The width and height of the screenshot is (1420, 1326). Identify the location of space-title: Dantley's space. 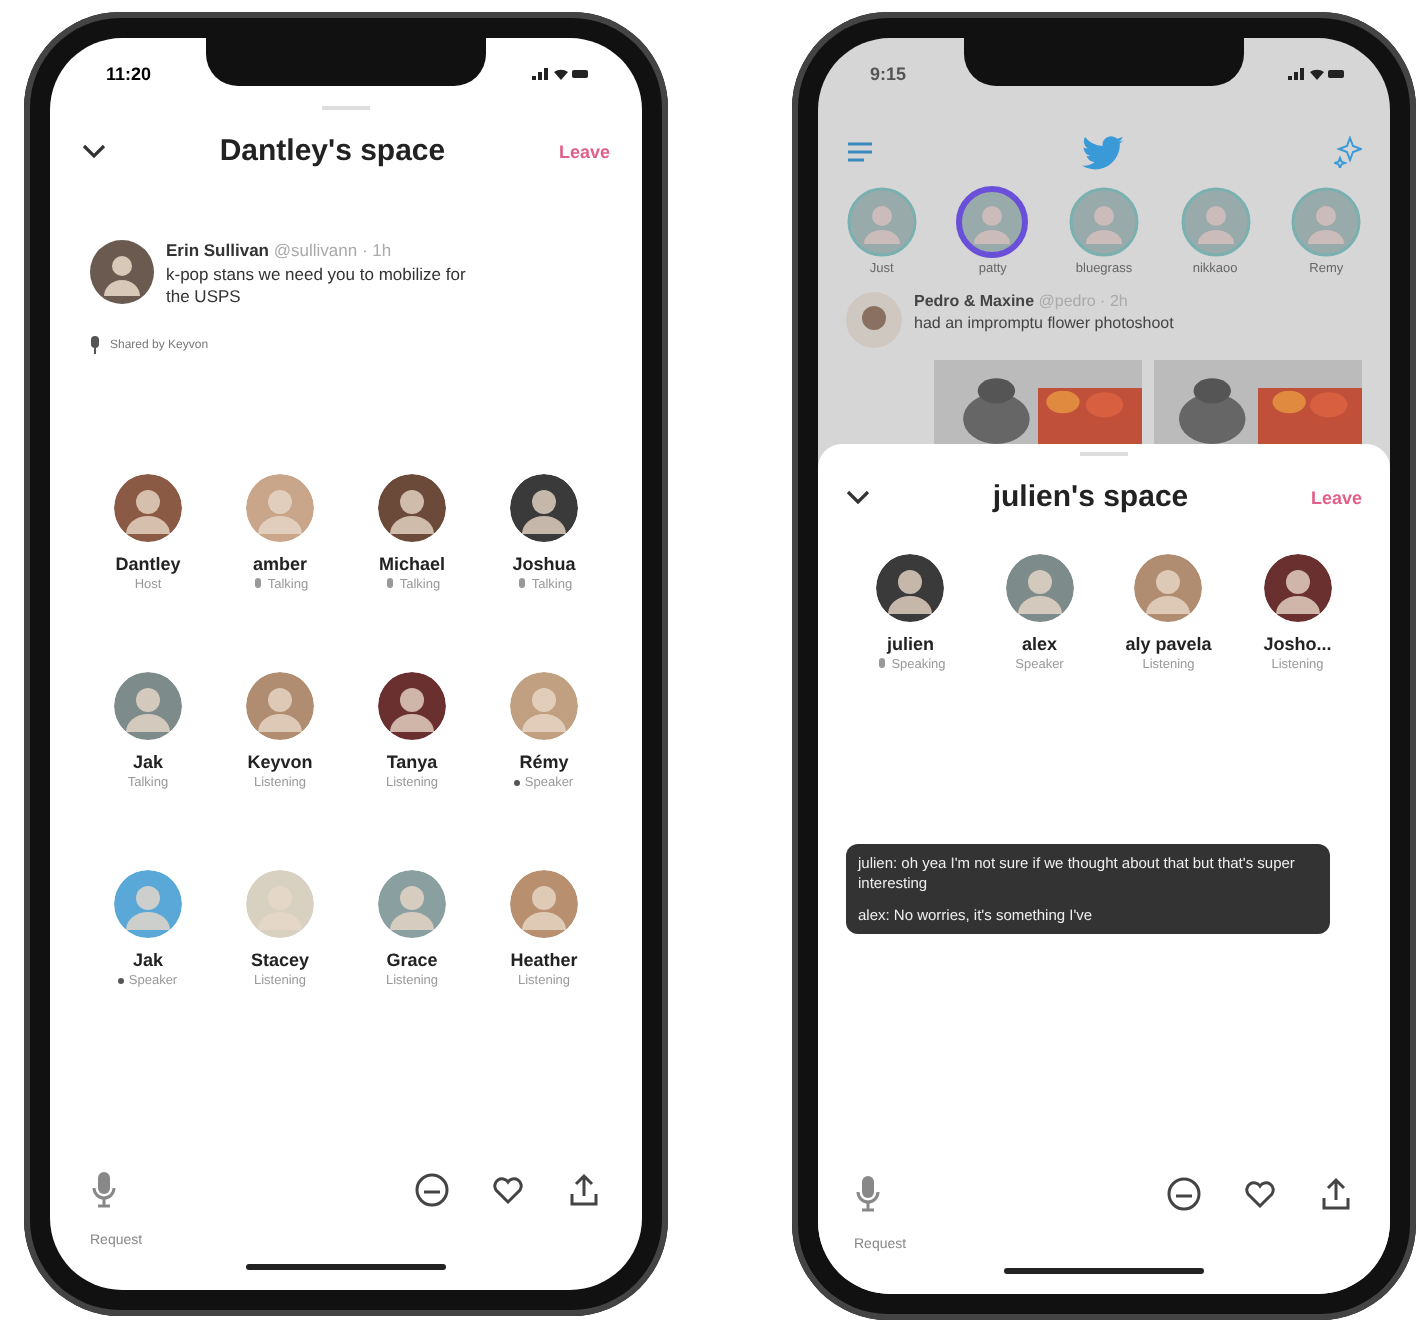
(332, 151).